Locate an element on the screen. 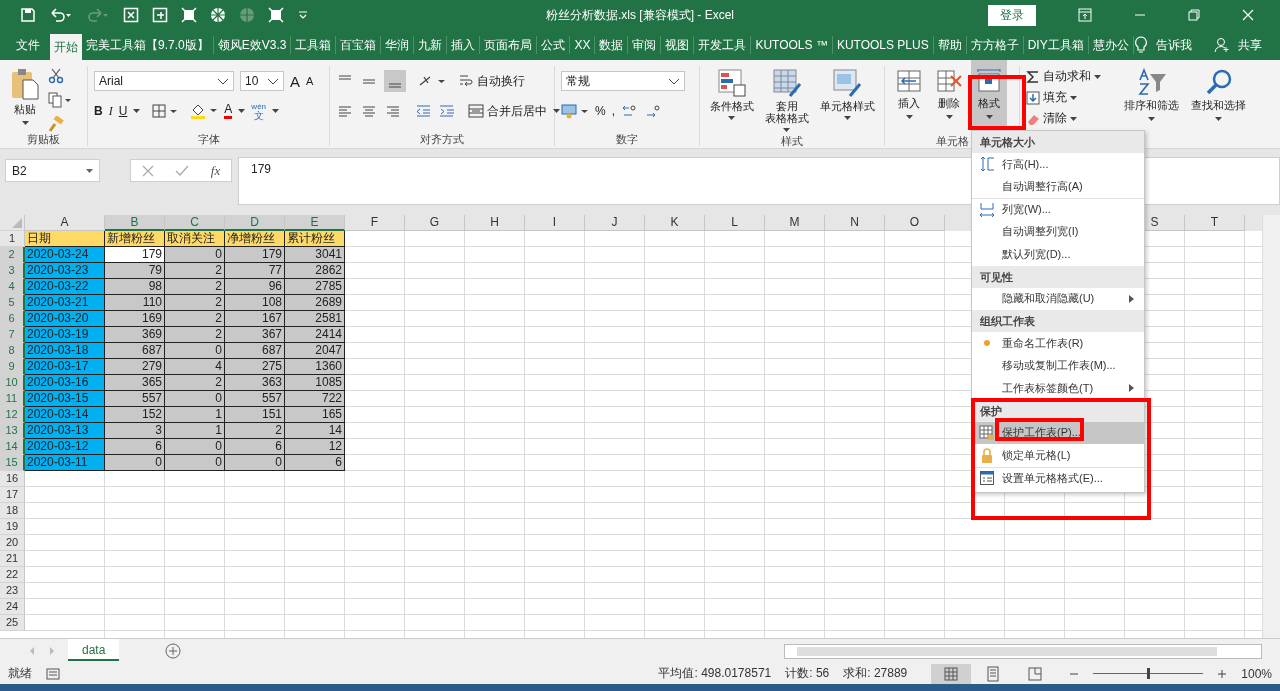 This screenshot has width=1280, height=691. count-stat: 计数: 56 is located at coordinates (807, 673).